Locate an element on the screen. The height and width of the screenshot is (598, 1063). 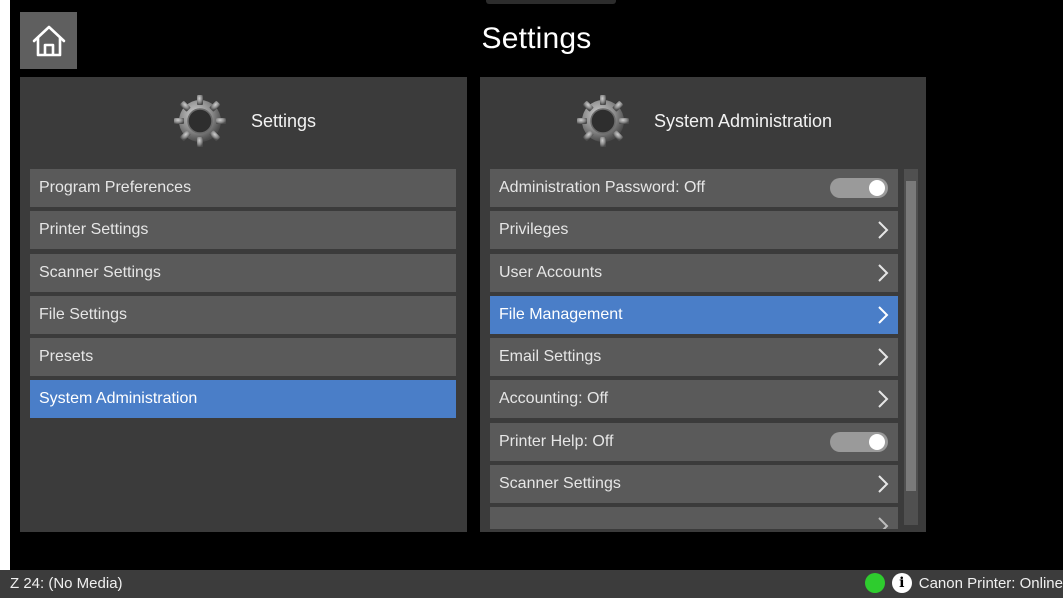
menu-item-printer-settings: Printer Settings is located at coordinates (243, 230).